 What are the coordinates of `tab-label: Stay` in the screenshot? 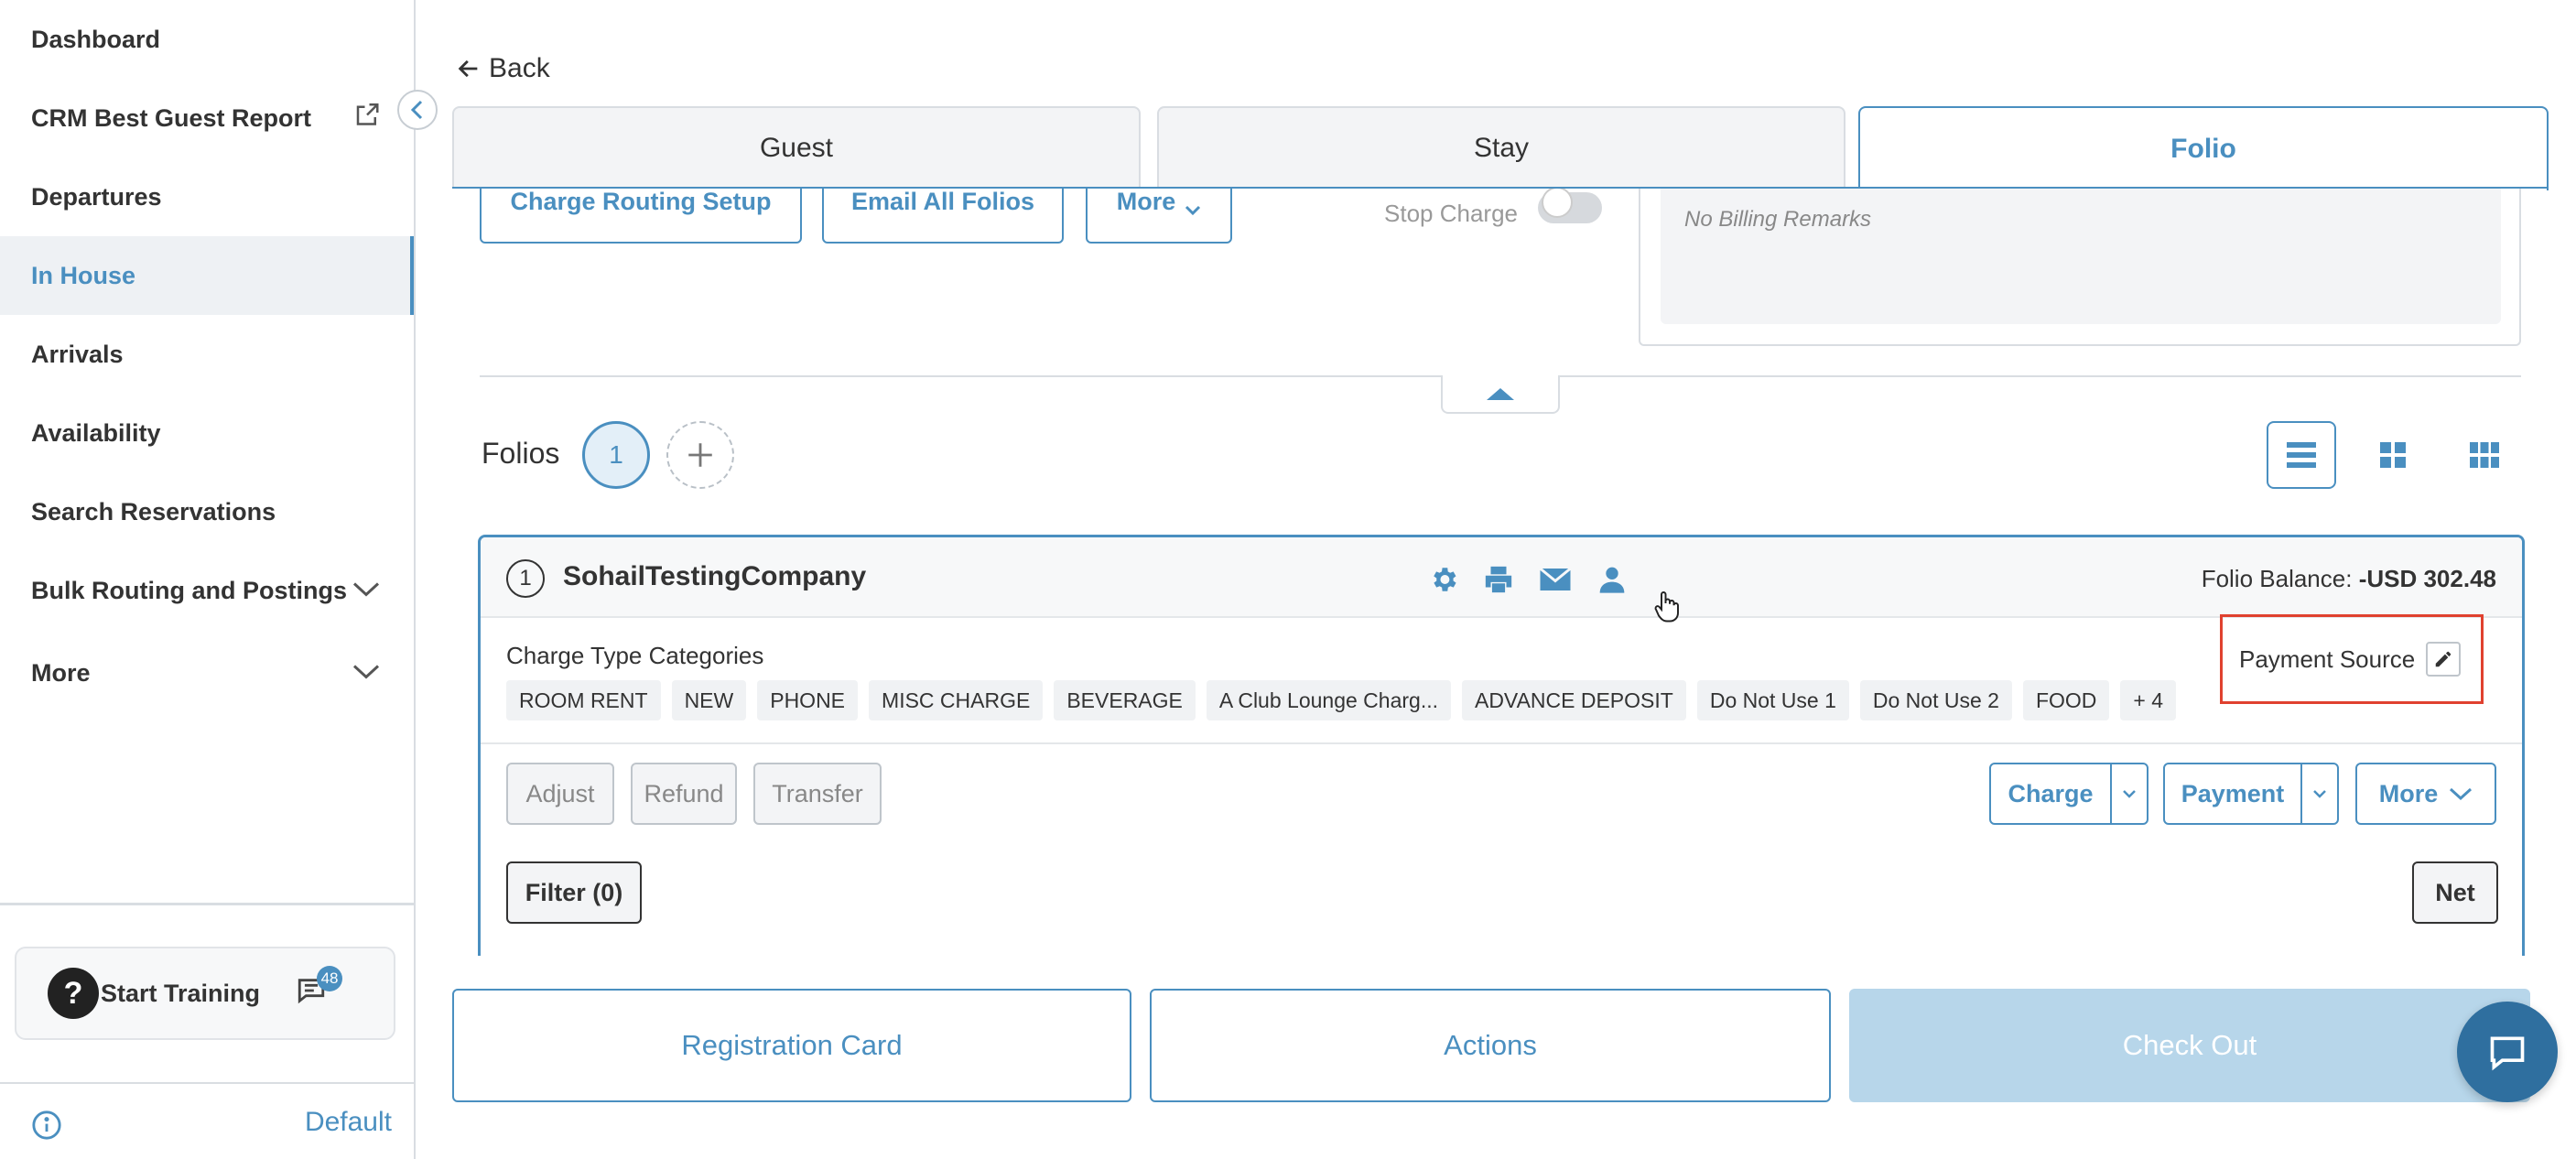 It's located at (1502, 148).